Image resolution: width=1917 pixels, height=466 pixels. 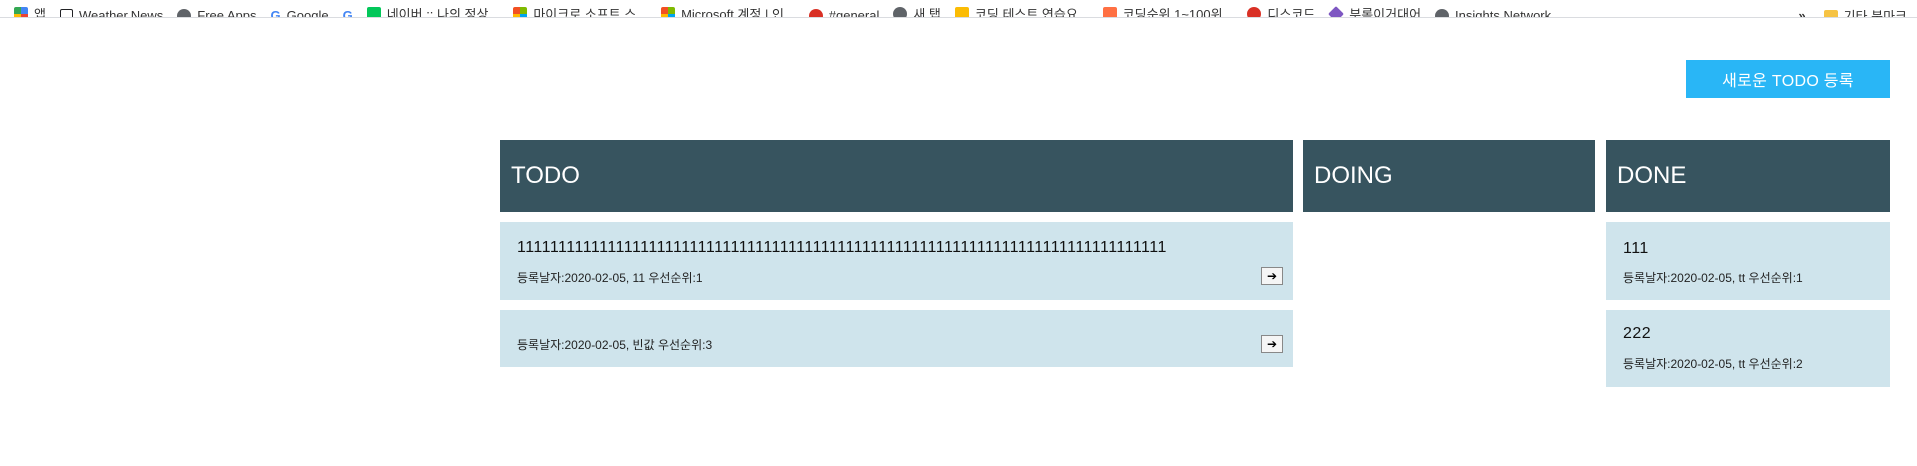 What do you see at coordinates (961, 11) in the screenshot?
I see `puzzle-icon` at bounding box center [961, 11].